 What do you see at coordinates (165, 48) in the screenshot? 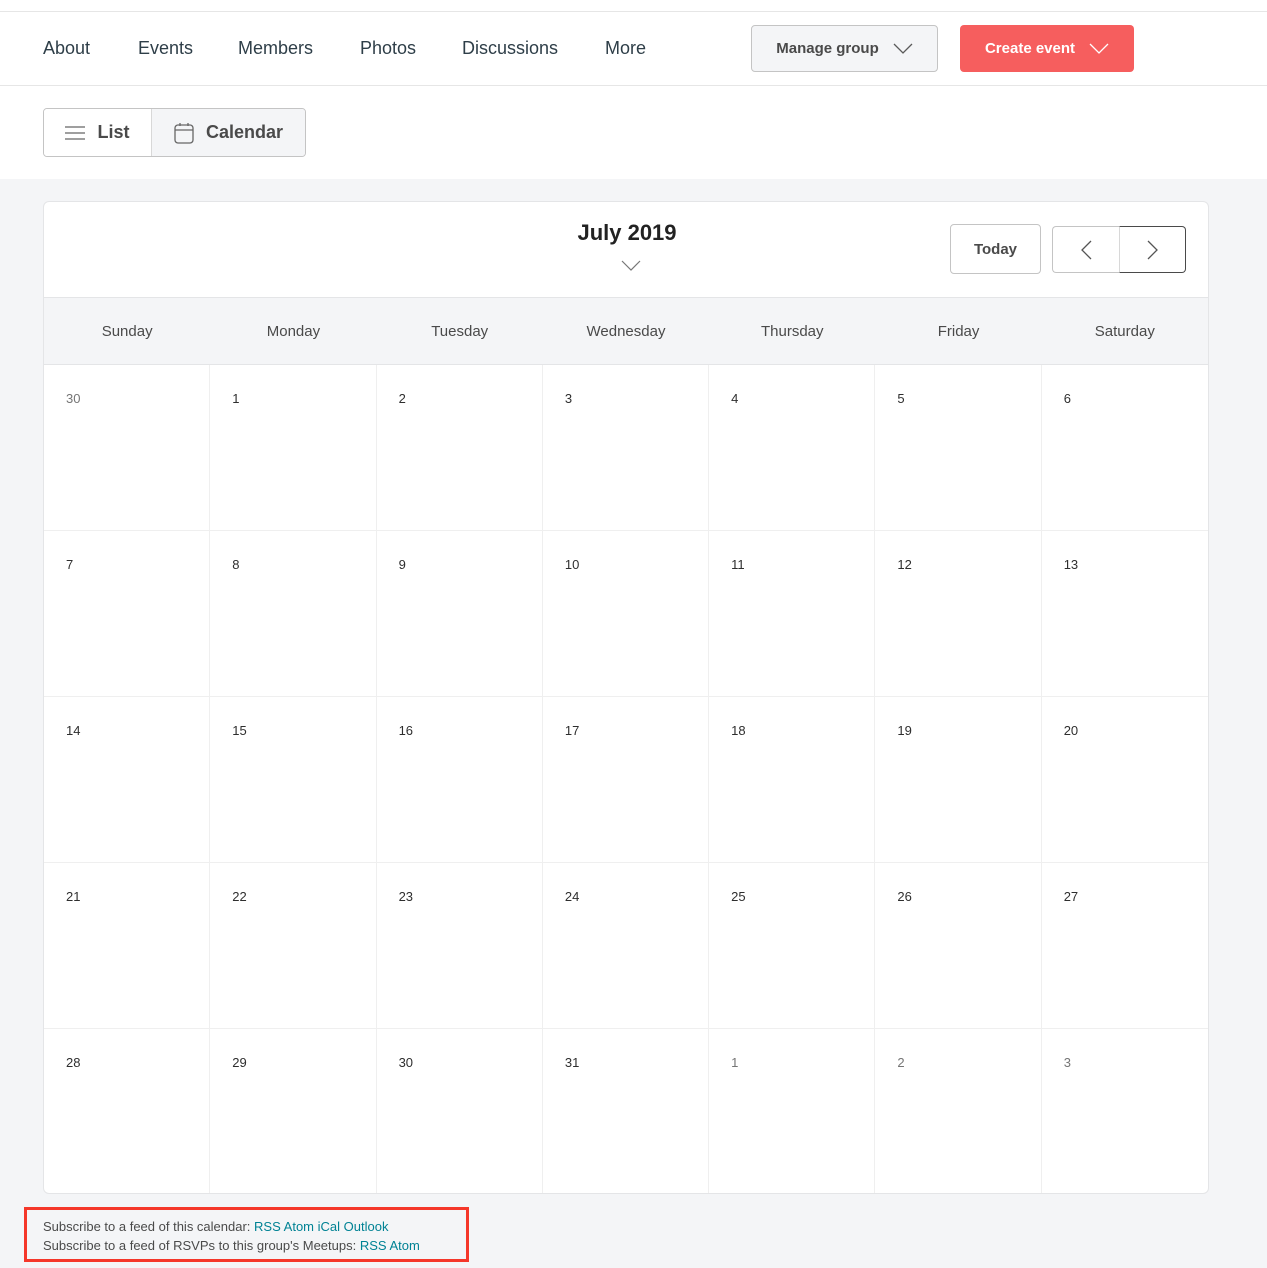
I see `nav-events: Events` at bounding box center [165, 48].